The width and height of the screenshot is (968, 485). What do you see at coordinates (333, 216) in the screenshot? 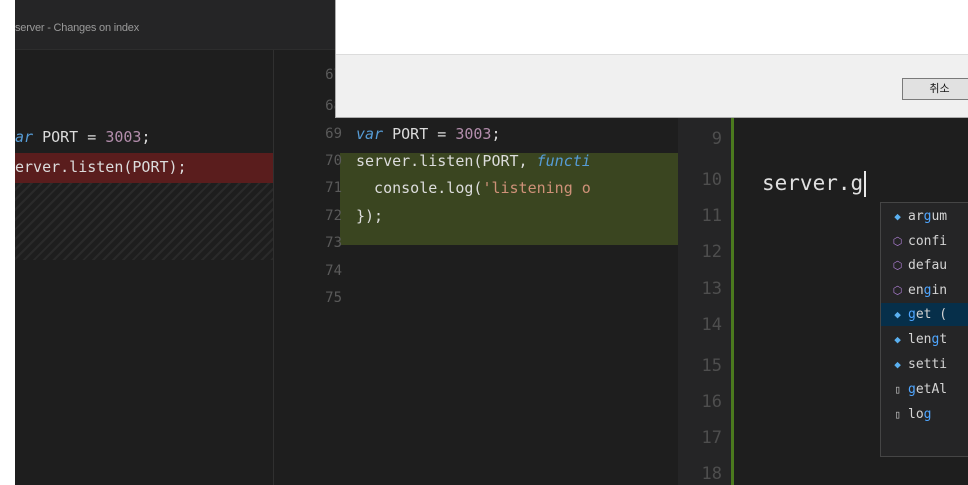
I see `line-number: 72` at bounding box center [333, 216].